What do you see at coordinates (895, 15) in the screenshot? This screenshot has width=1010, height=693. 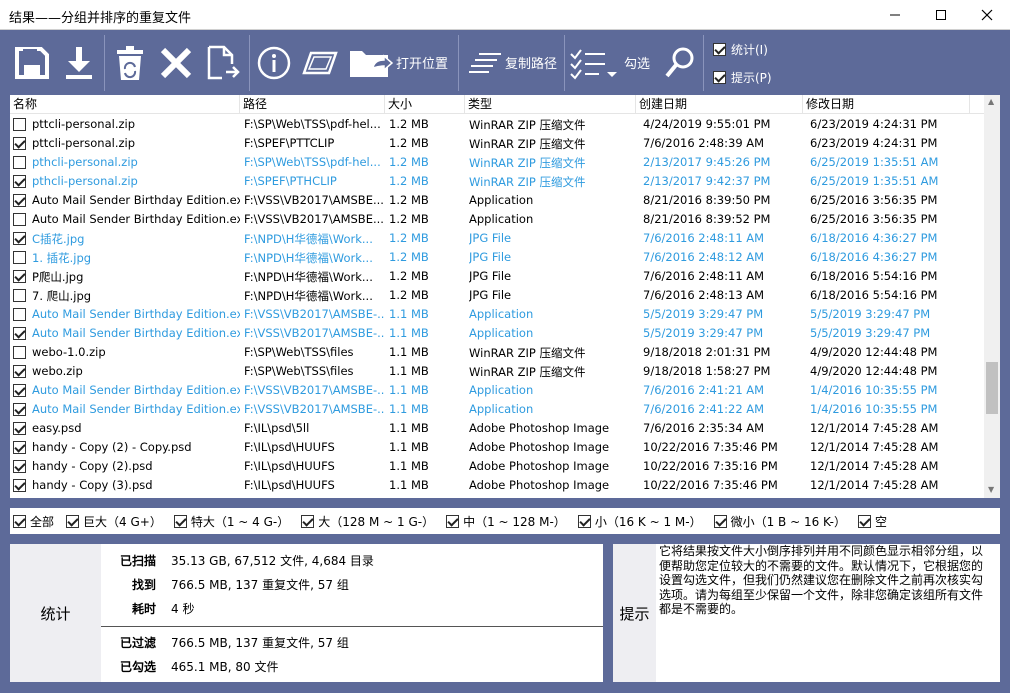 I see `minimize-button` at bounding box center [895, 15].